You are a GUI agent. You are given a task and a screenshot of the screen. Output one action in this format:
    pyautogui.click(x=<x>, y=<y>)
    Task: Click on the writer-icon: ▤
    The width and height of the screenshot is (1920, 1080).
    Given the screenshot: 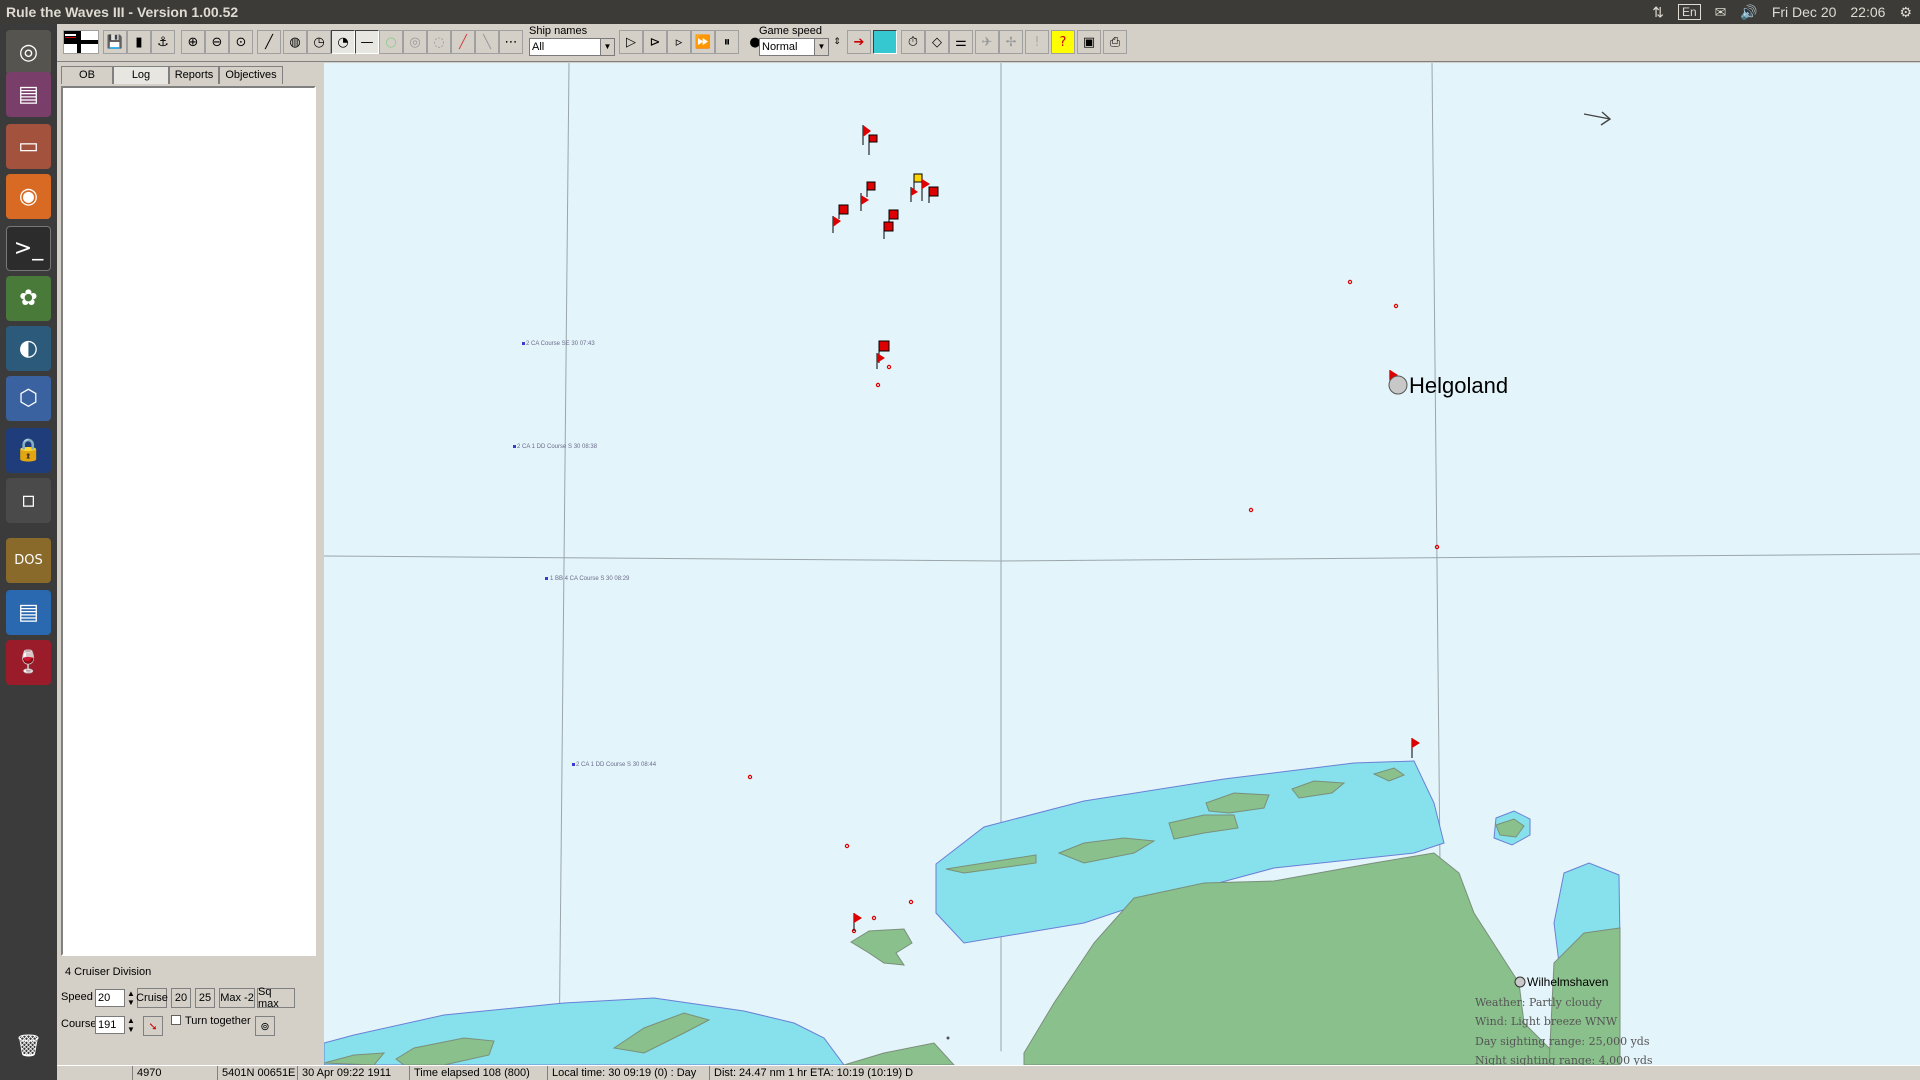 What is the action you would take?
    pyautogui.click(x=28, y=612)
    